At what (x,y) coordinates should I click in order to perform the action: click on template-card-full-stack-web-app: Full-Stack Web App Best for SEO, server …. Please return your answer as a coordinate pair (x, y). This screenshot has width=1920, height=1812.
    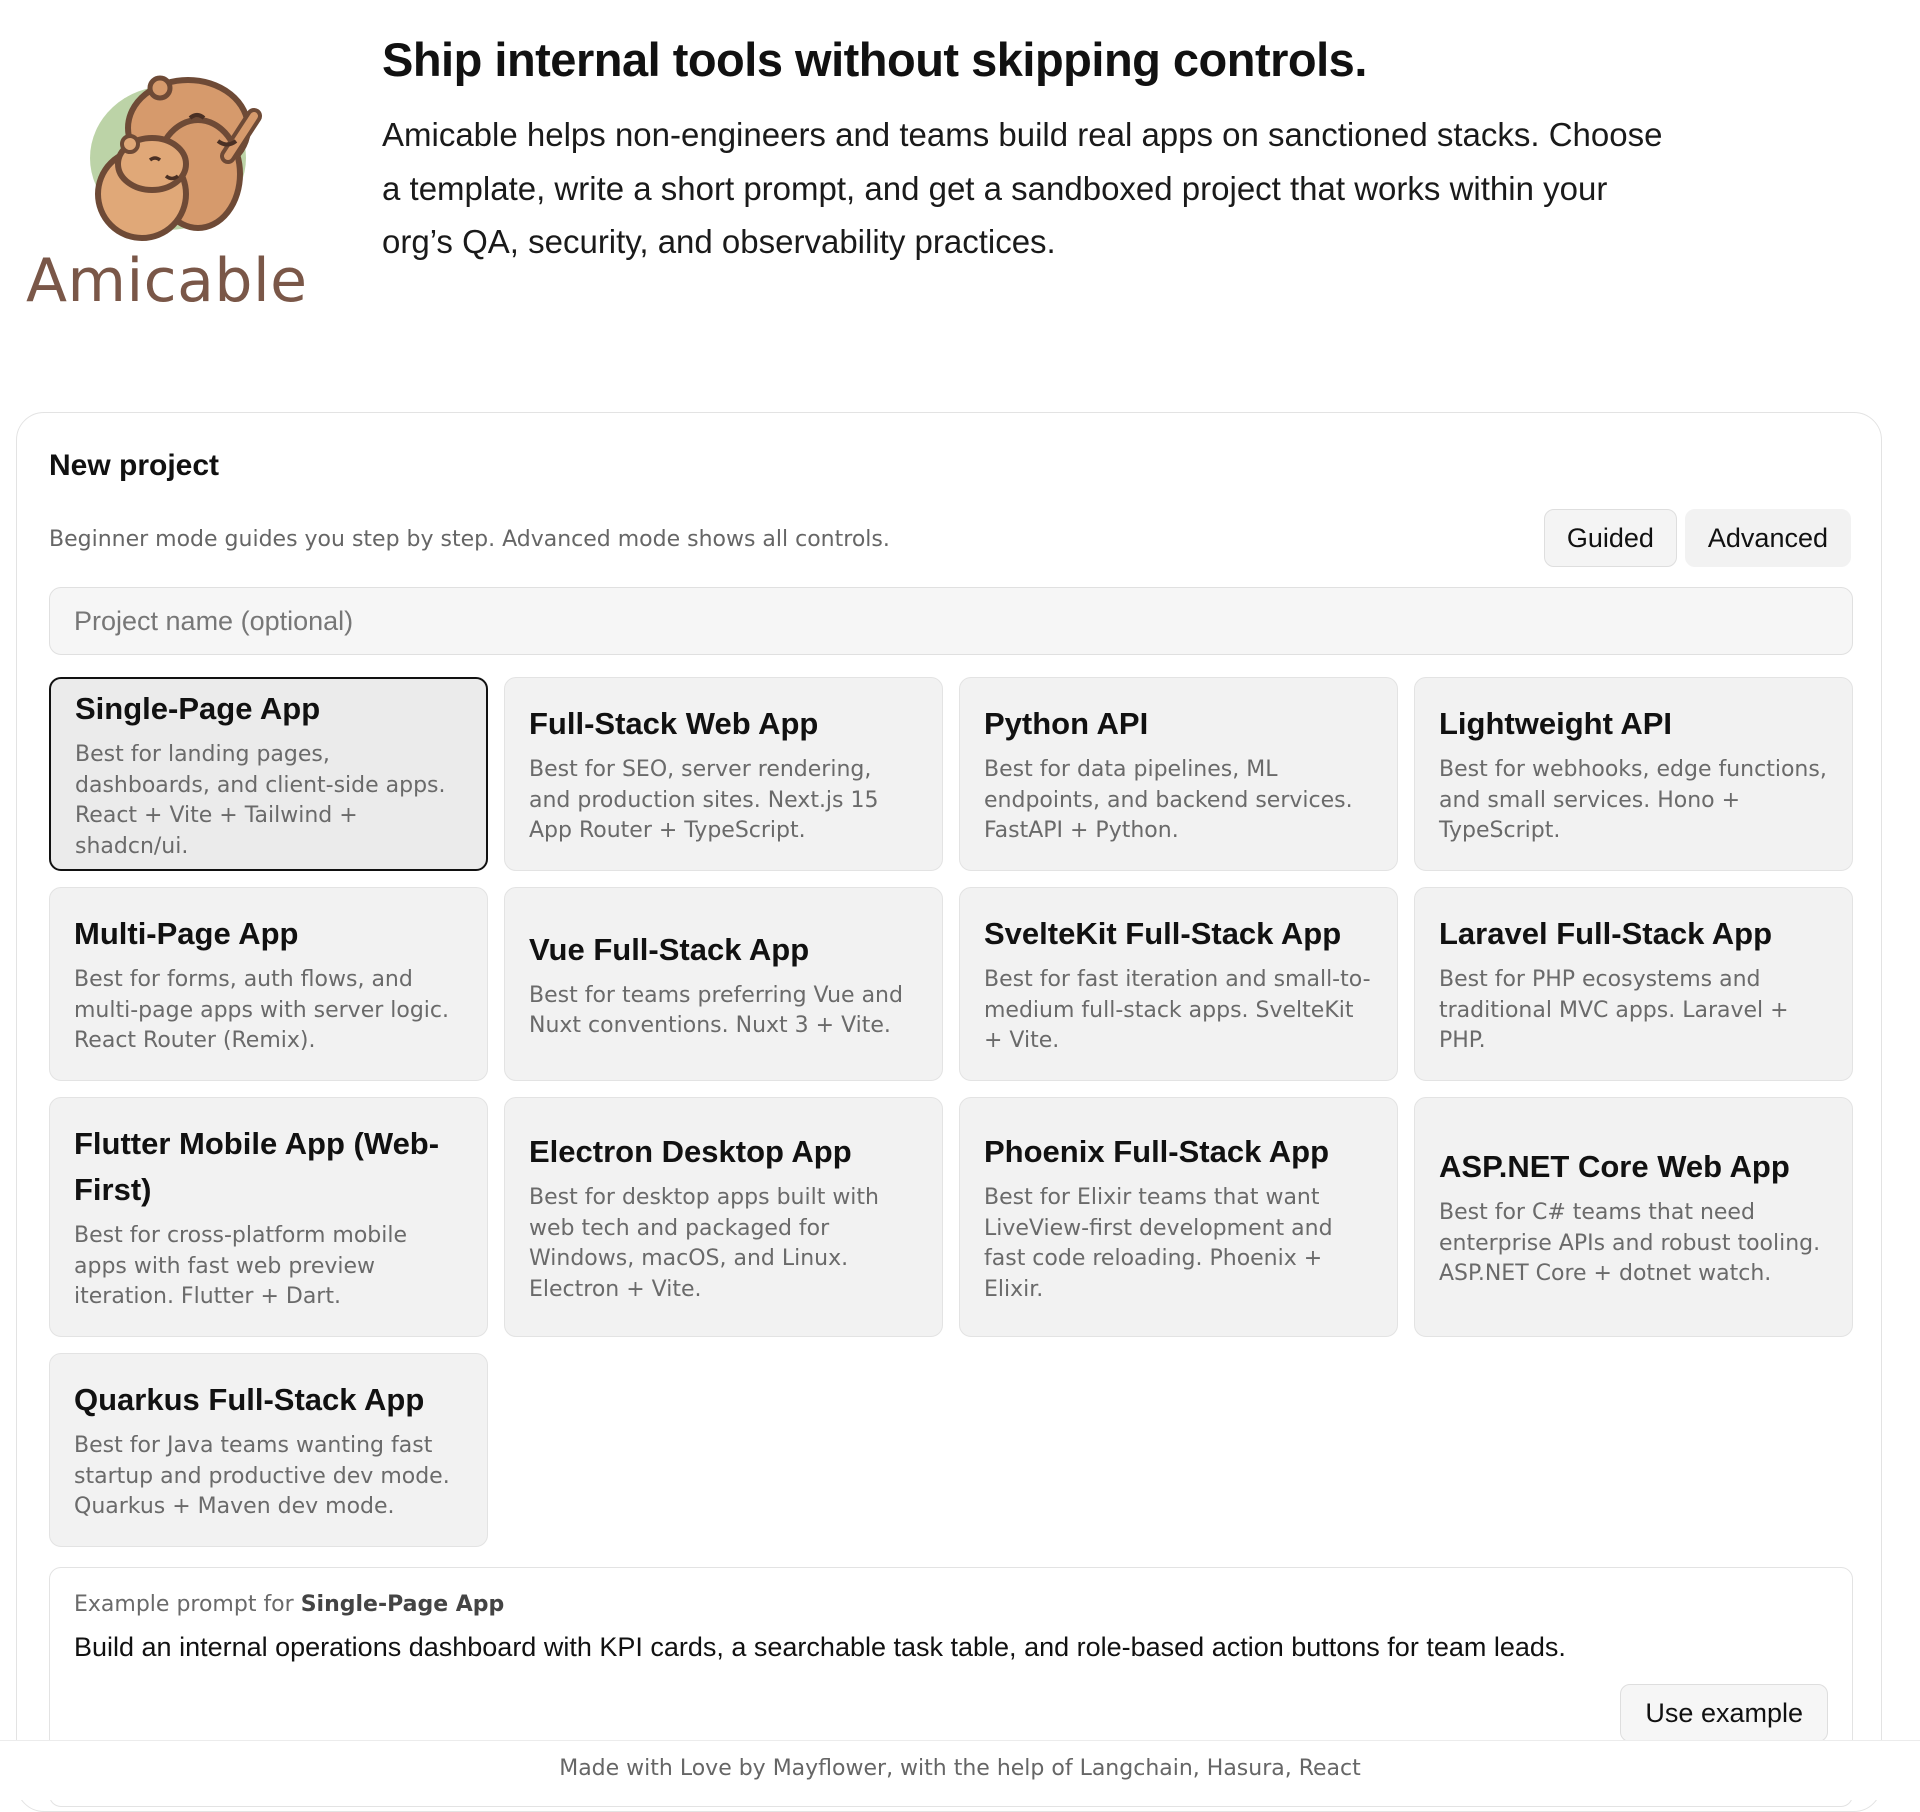
    Looking at the image, I should click on (723, 774).